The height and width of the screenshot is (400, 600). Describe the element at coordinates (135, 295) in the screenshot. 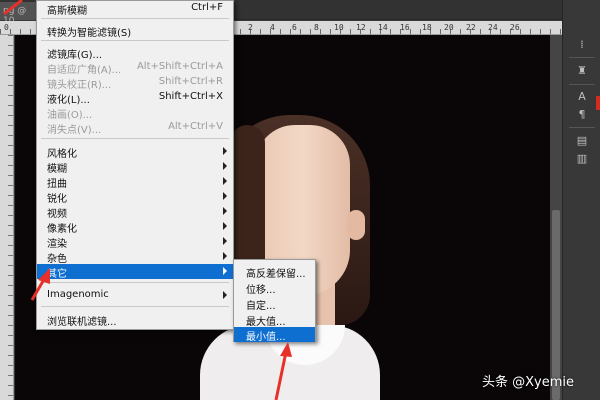

I see `menu-item-imagenomic: Imagenomic` at that location.